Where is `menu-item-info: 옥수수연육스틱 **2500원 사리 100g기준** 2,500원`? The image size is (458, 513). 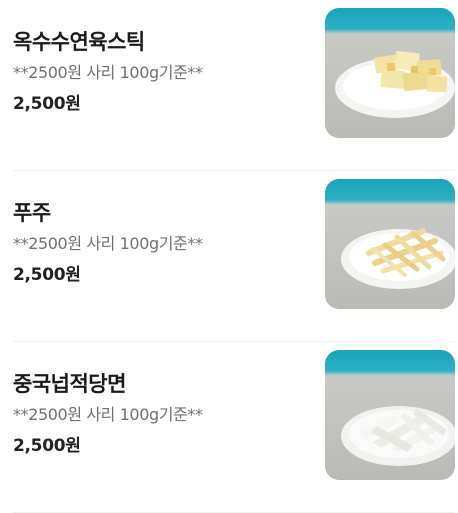
menu-item-info: 옥수수연육스틱 **2500원 사리 100g기준** 2,500원 is located at coordinates (108, 71).